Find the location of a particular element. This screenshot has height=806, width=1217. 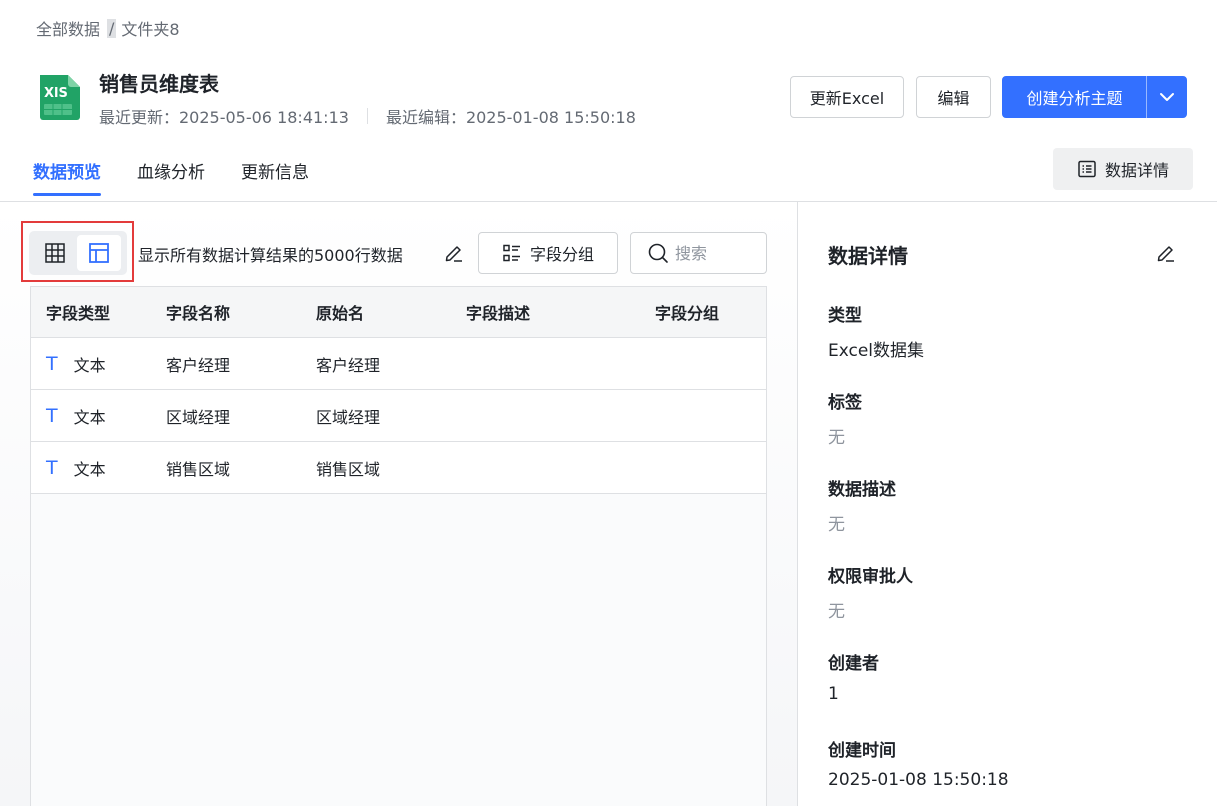

grid-icon is located at coordinates (55, 253).